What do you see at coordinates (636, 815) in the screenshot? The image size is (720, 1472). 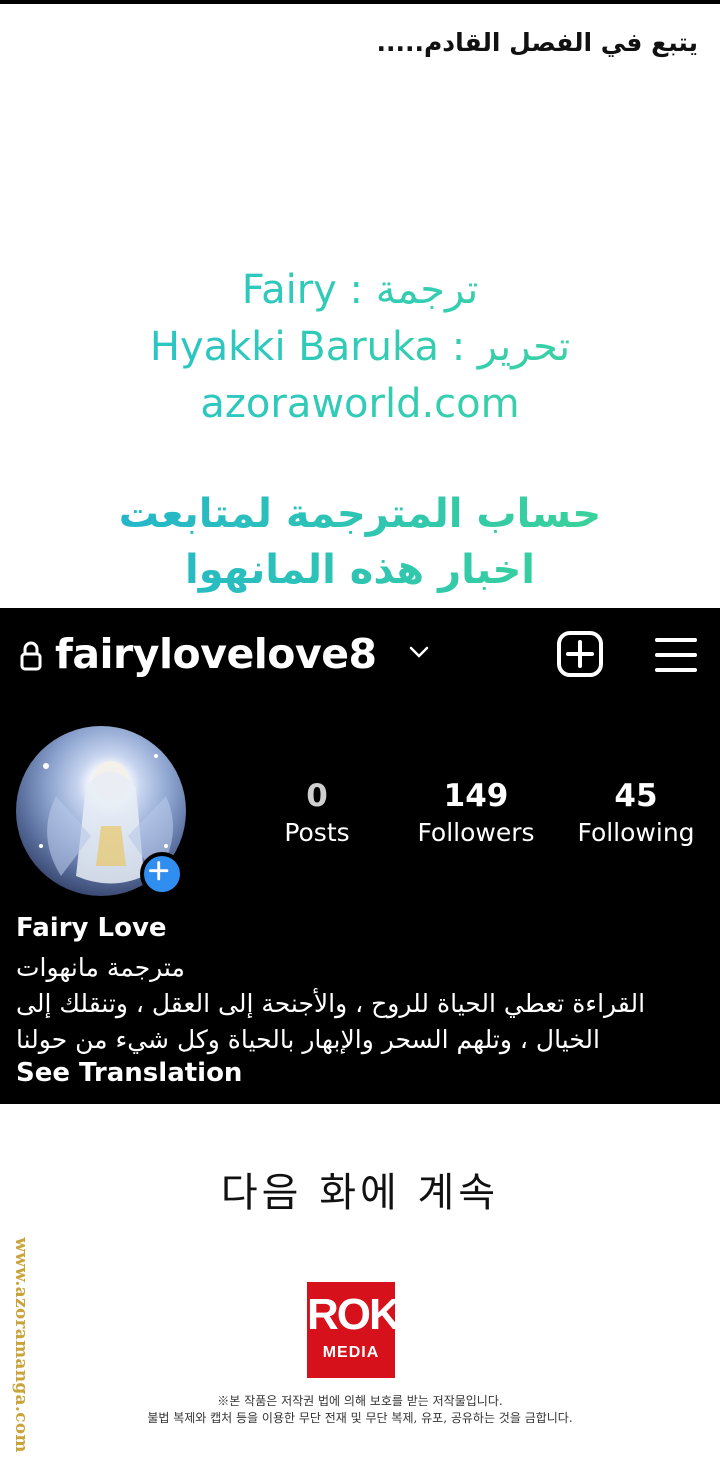 I see `stat-following: 45 Following` at bounding box center [636, 815].